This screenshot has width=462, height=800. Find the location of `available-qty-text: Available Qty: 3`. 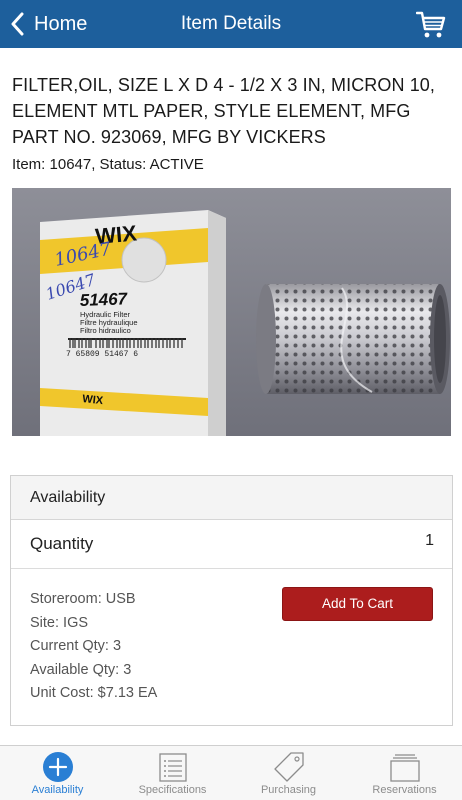

available-qty-text: Available Qty: 3 is located at coordinates (81, 669).